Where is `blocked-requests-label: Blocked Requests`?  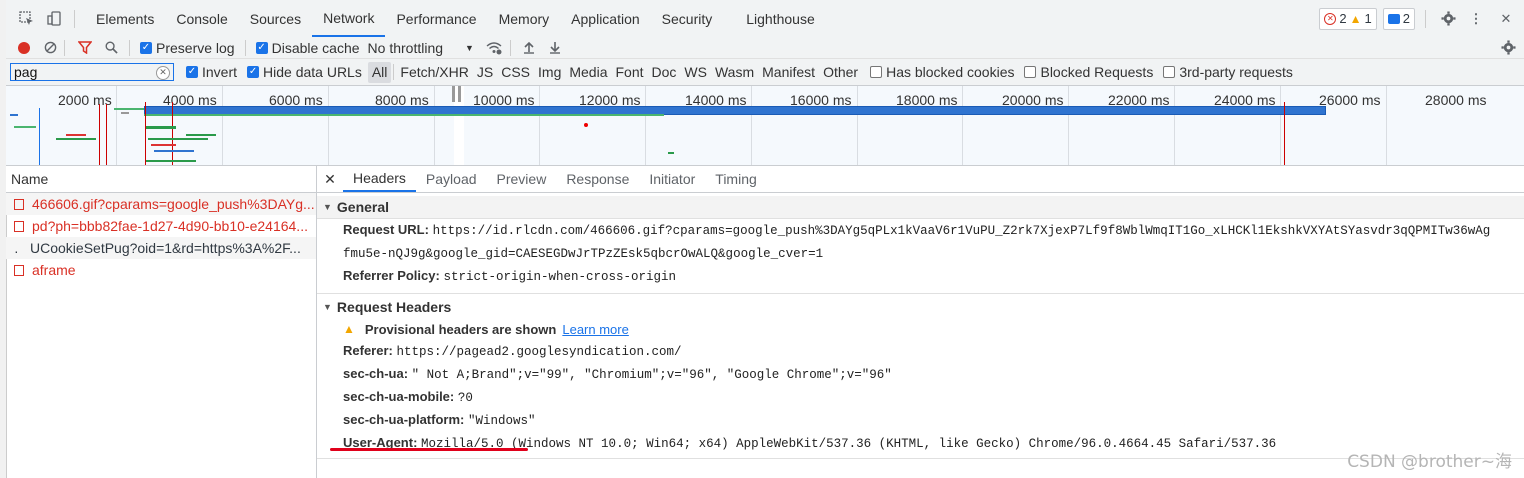 blocked-requests-label: Blocked Requests is located at coordinates (1097, 72).